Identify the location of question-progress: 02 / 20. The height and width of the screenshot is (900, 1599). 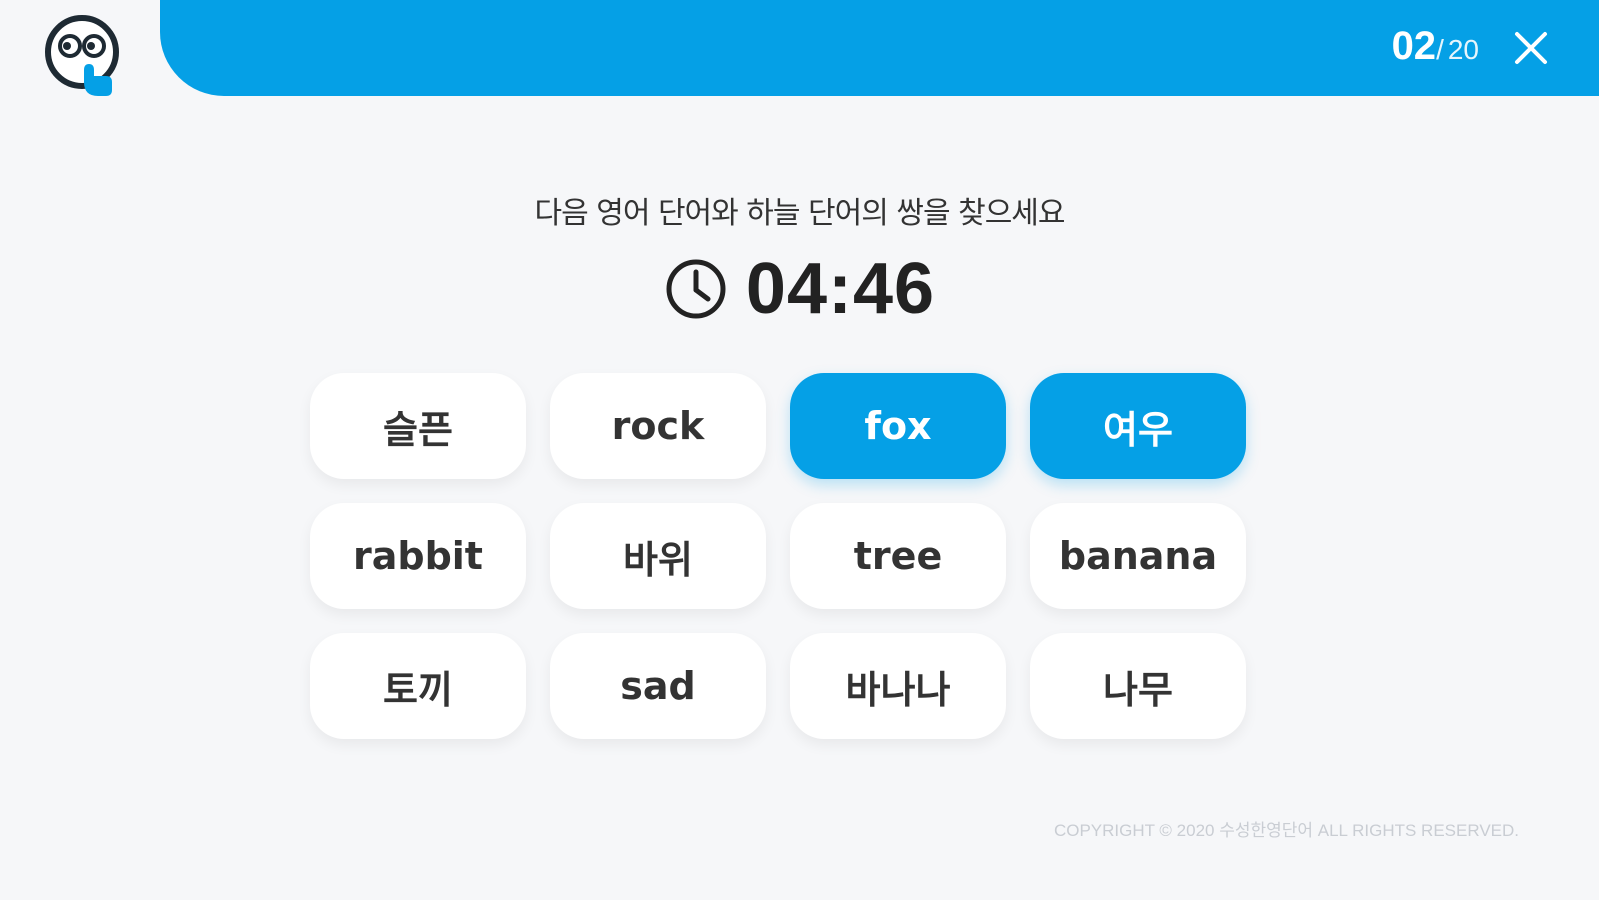
(1435, 46).